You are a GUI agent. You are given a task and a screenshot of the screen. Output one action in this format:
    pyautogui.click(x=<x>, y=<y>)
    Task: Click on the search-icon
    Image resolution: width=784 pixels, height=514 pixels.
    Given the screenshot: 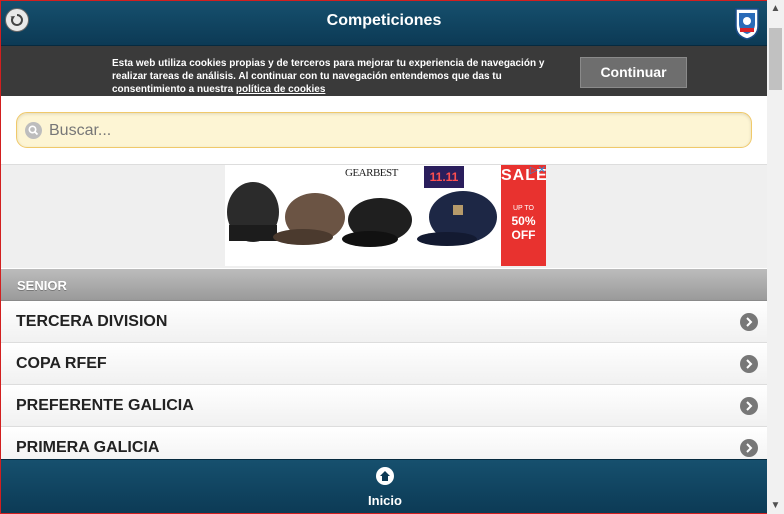 What is the action you would take?
    pyautogui.click(x=33, y=130)
    